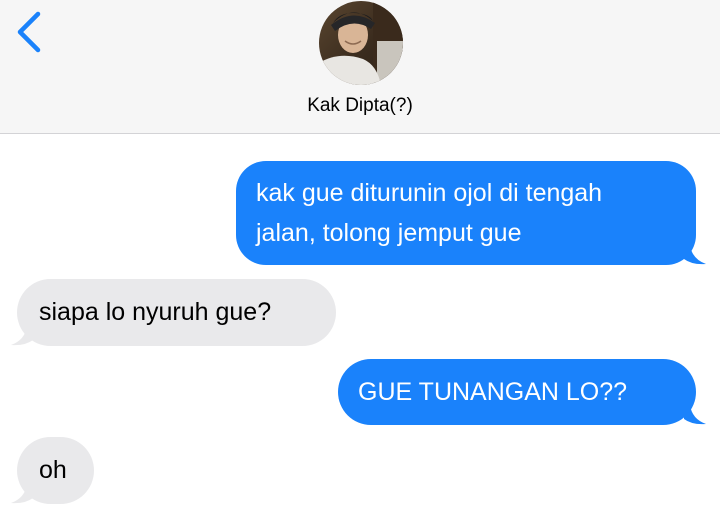 The height and width of the screenshot is (519, 720). What do you see at coordinates (429, 193) in the screenshot?
I see `message-text-line: kak gue diturunin ojol di tengah` at bounding box center [429, 193].